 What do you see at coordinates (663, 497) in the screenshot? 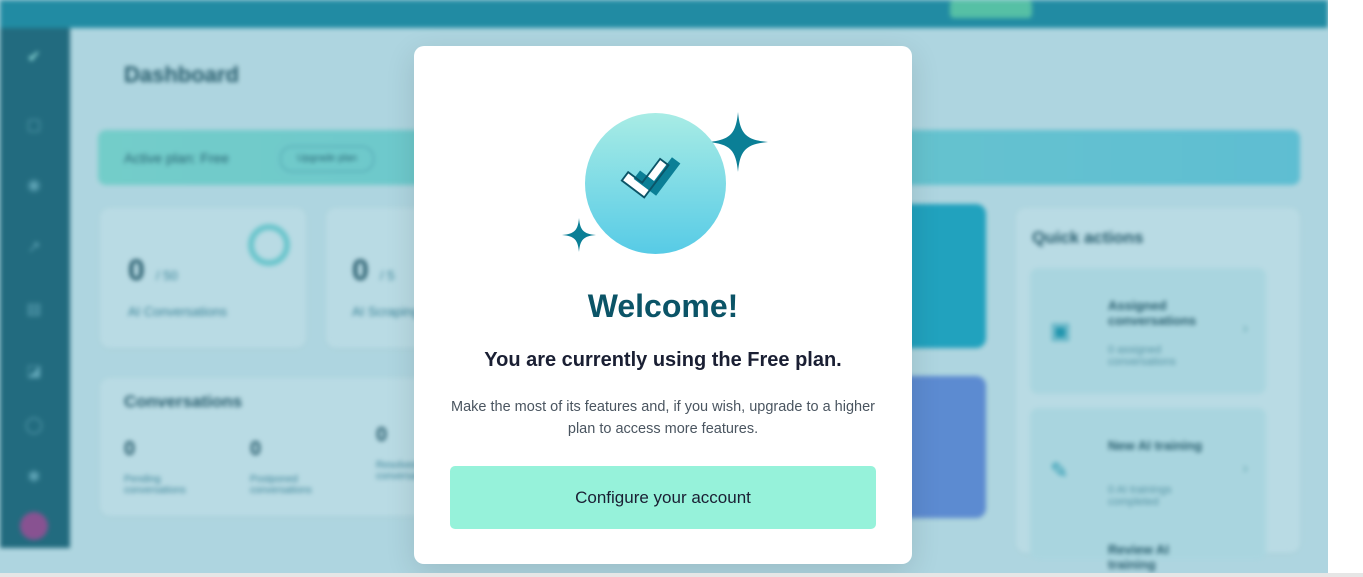
I see `configure-account-button: Configure your account` at bounding box center [663, 497].